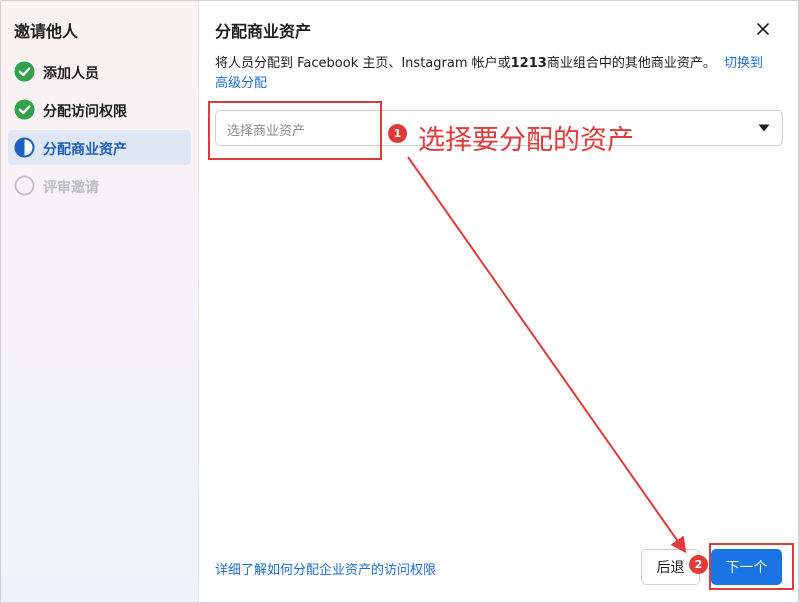 Image resolution: width=799 pixels, height=603 pixels. I want to click on close-icon, so click(763, 29).